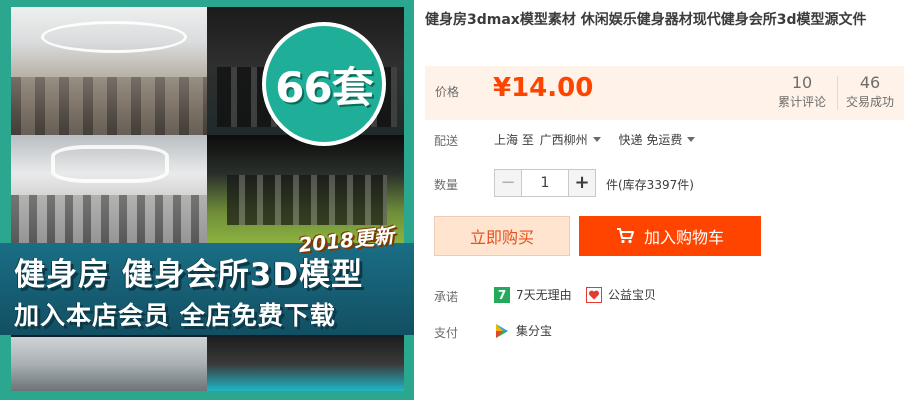 The width and height of the screenshot is (904, 414). I want to click on set-count-badge: 66套, so click(324, 84).